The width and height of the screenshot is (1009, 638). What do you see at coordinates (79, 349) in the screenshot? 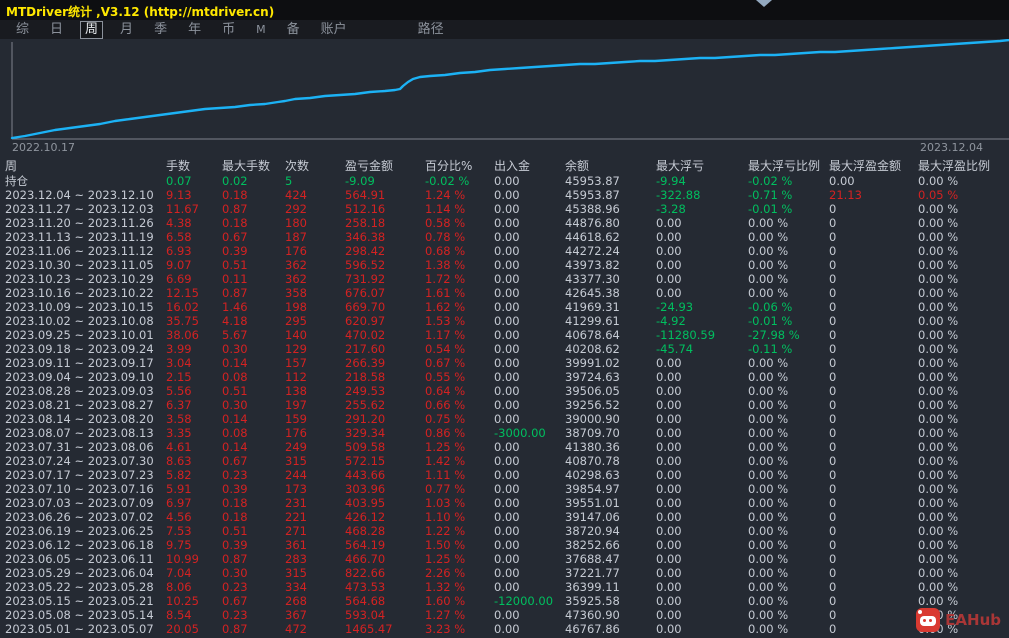
I see `period-cell: 2023.09.18 ~ 2023.09.24` at bounding box center [79, 349].